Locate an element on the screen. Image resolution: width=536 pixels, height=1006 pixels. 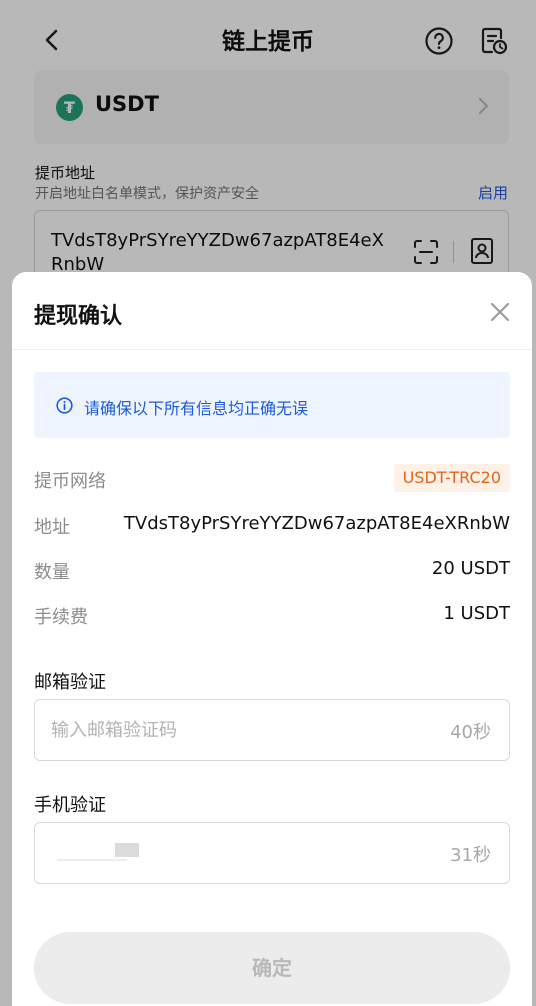
notice-banner: 请确保以下所有信息均正确无误 is located at coordinates (272, 405).